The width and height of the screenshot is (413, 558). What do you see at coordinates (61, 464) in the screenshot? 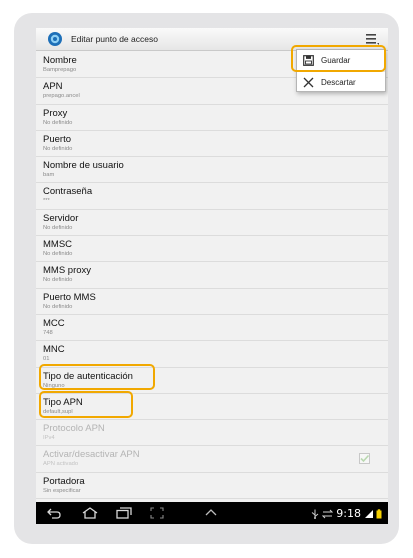
I see `setting-value: APN activado` at bounding box center [61, 464].